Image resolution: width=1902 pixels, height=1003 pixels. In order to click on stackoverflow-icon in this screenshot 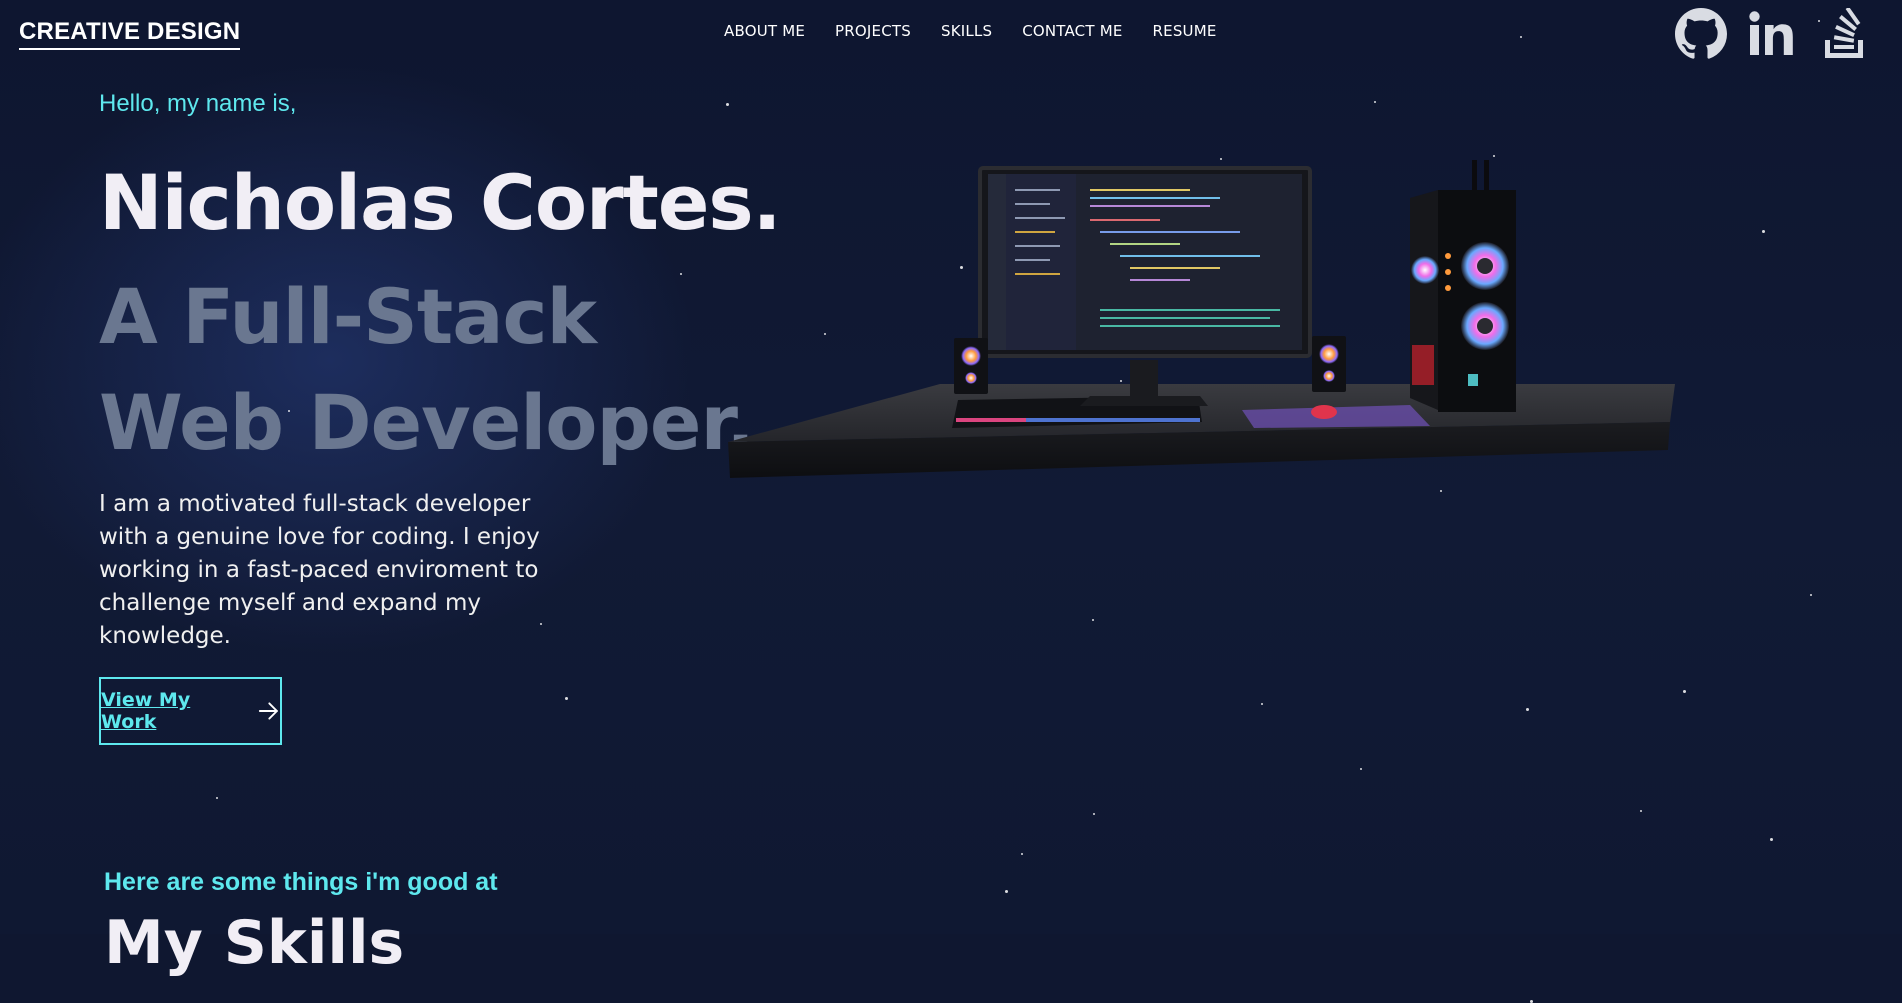, I will do `click(1845, 34)`.